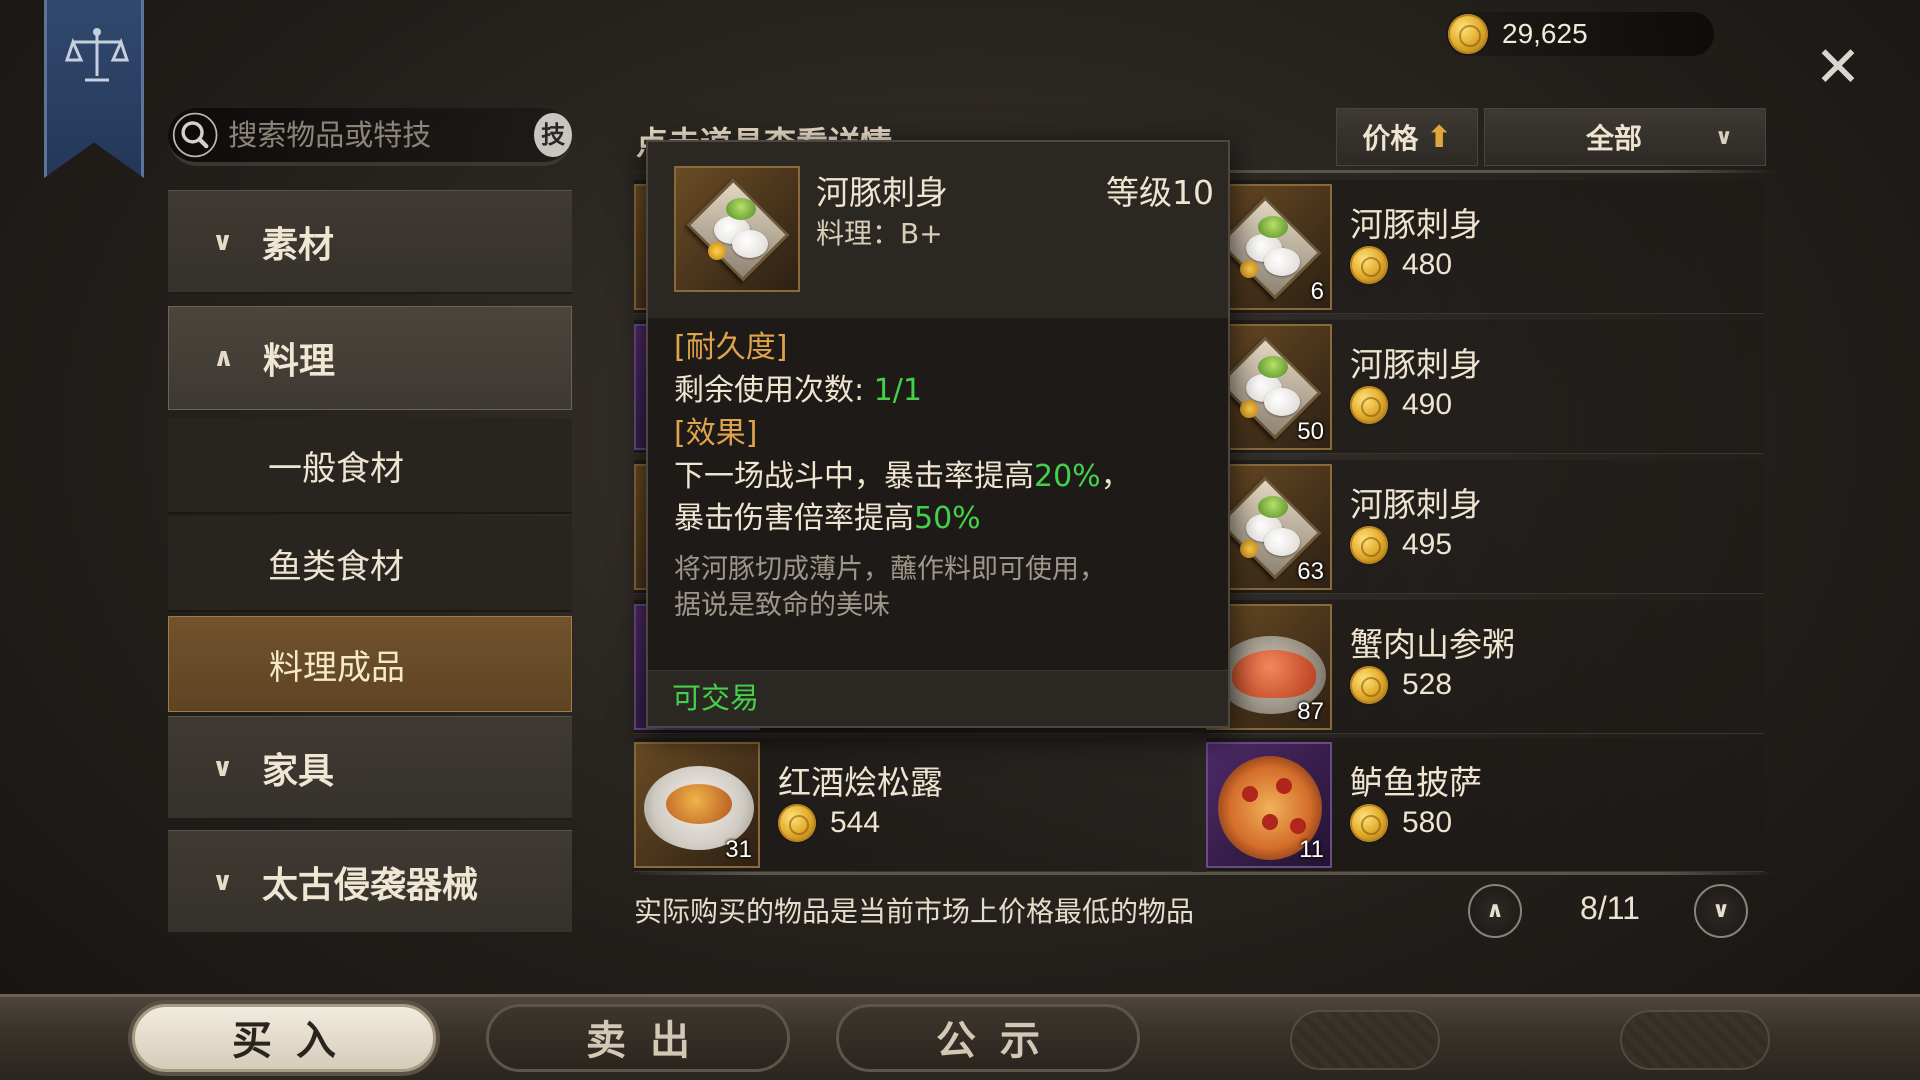 Image resolution: width=1920 pixels, height=1080 pixels. What do you see at coordinates (370, 242) in the screenshot?
I see `category-materials: ∨ 素材` at bounding box center [370, 242].